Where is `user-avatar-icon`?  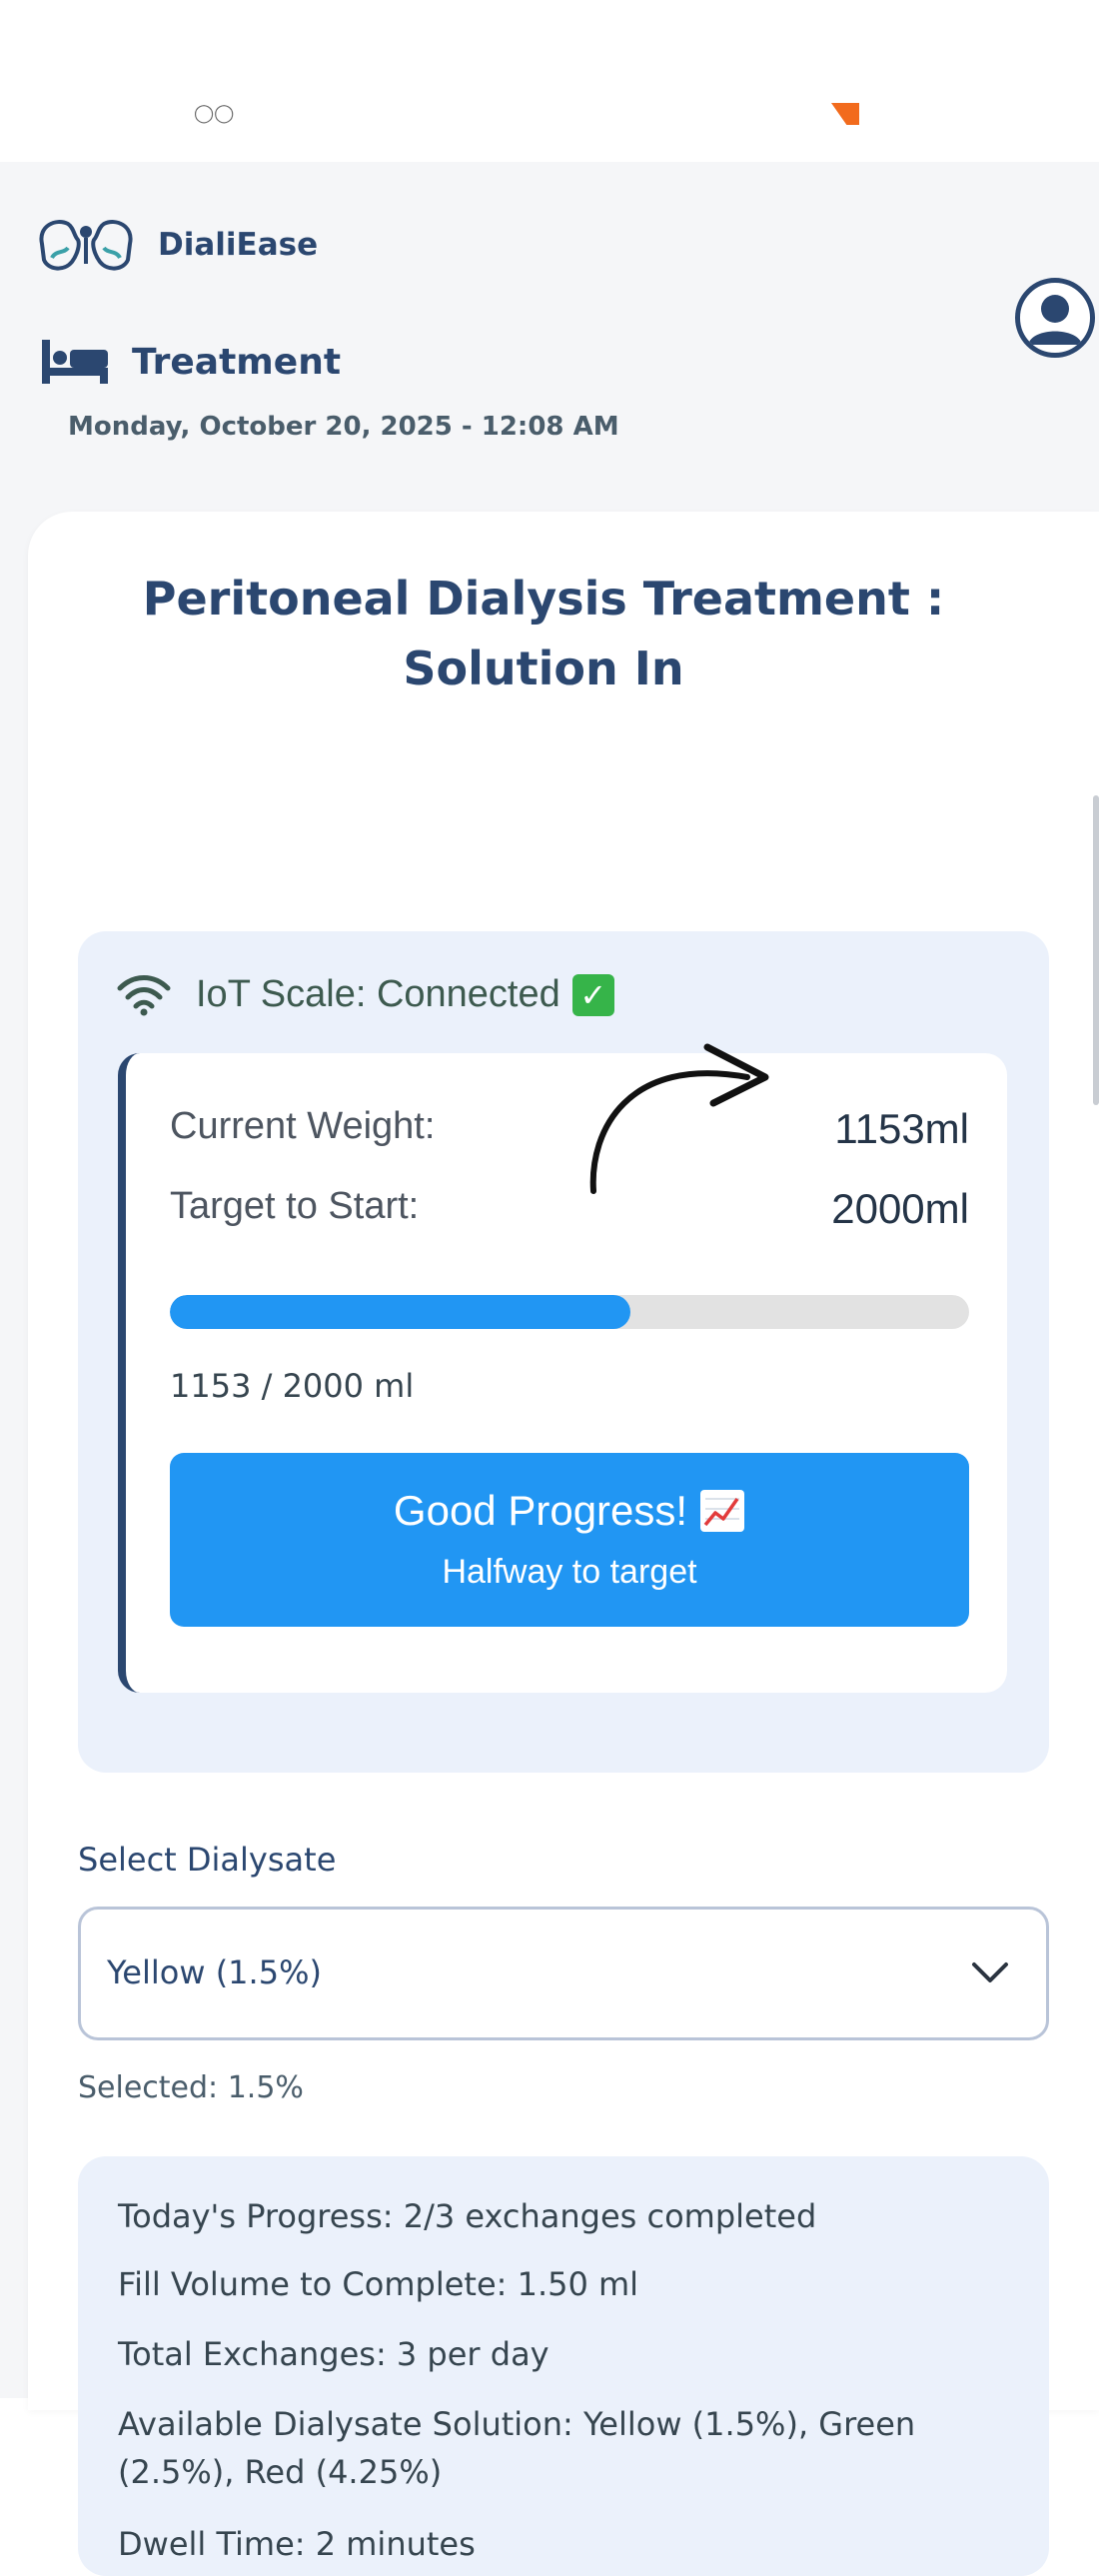
user-avatar-icon is located at coordinates (1055, 320).